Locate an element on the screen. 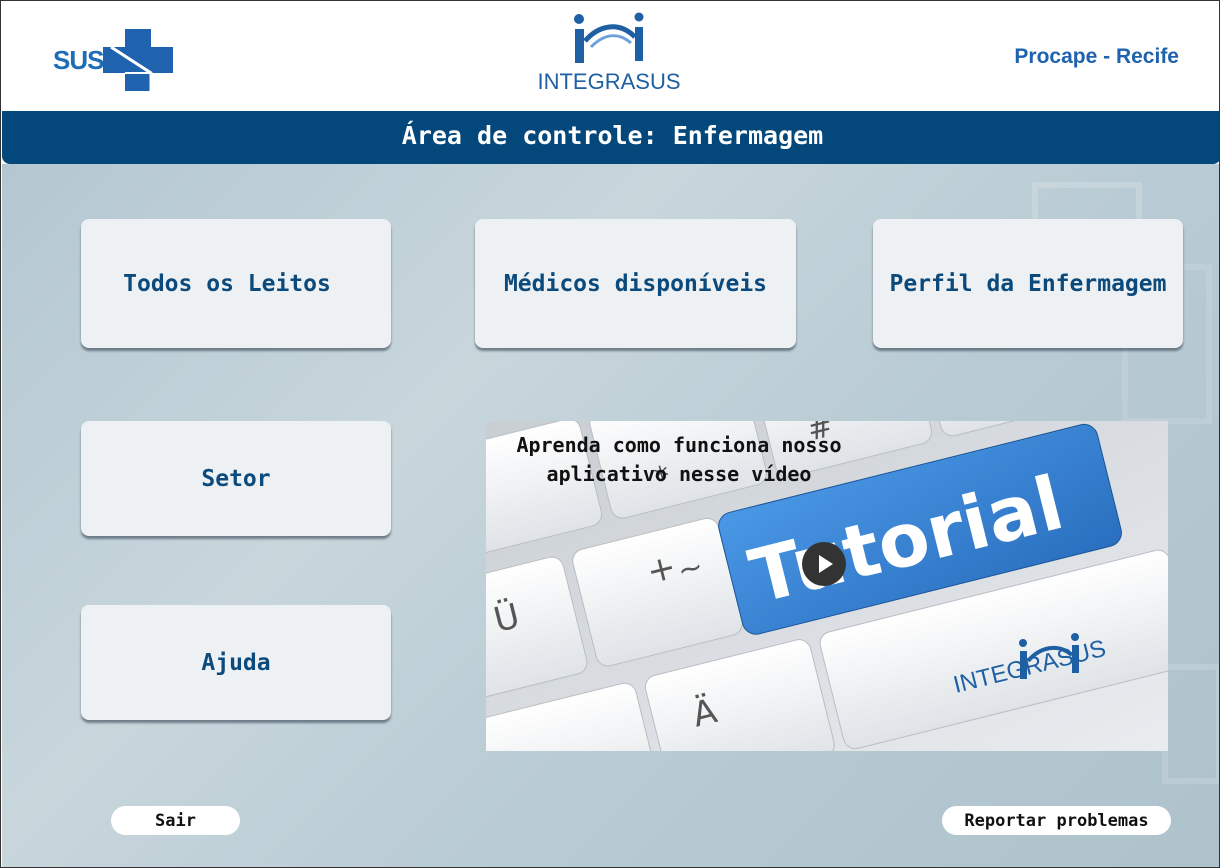 The width and height of the screenshot is (1220, 868). video-caption-line2: aplicativo nesse vídeo is located at coordinates (679, 474).